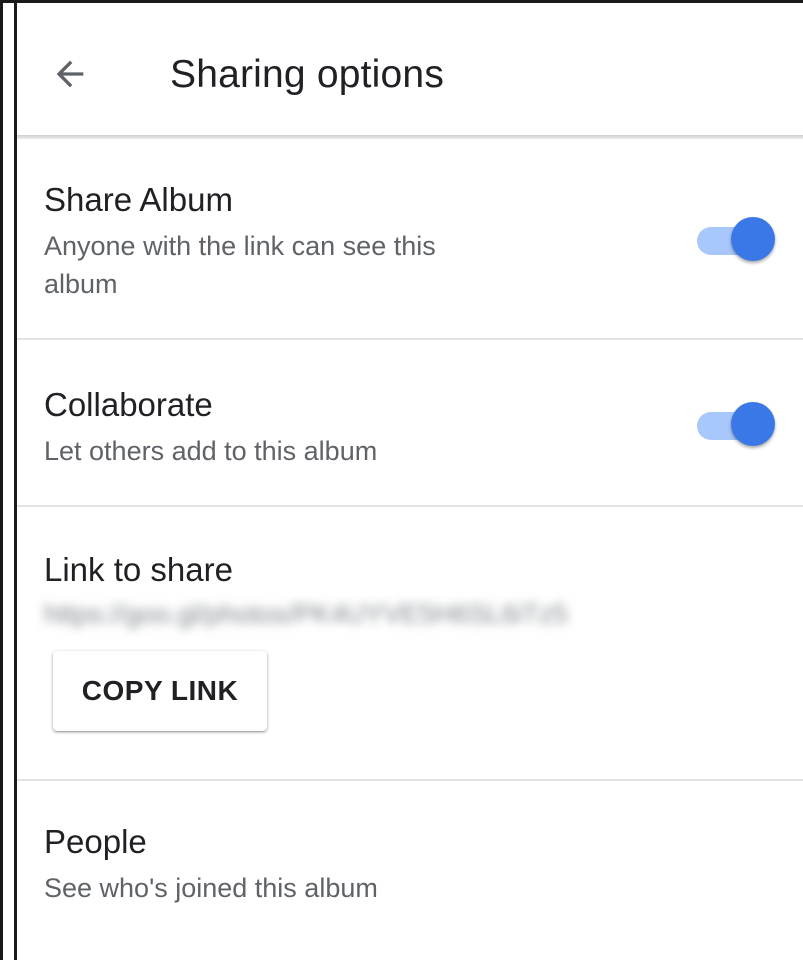 This screenshot has width=803, height=960. Describe the element at coordinates (138, 199) in the screenshot. I see `share-album-title: Share Album` at that location.